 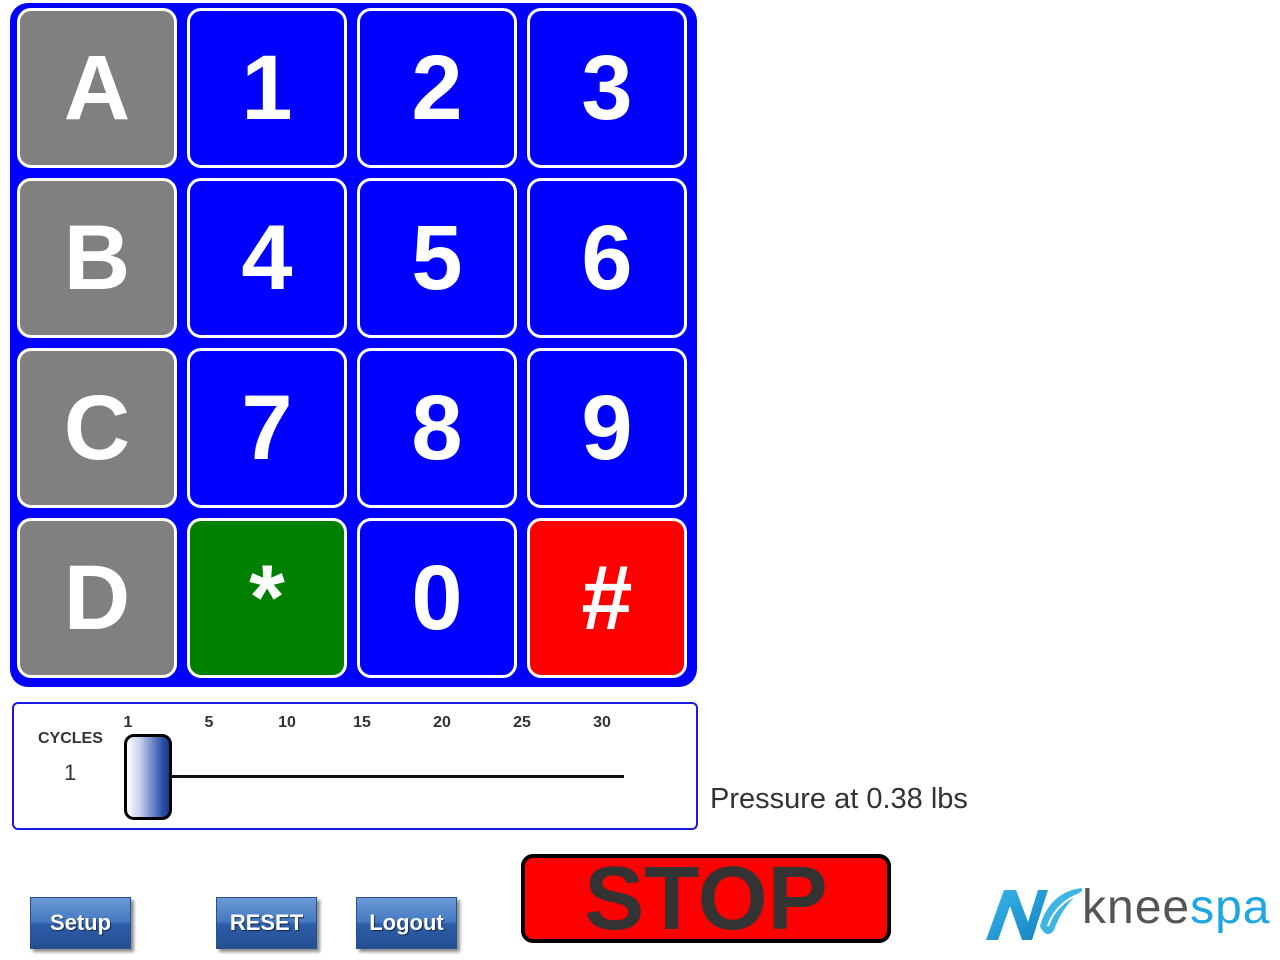 I want to click on stop-button: STOP, so click(x=706, y=899).